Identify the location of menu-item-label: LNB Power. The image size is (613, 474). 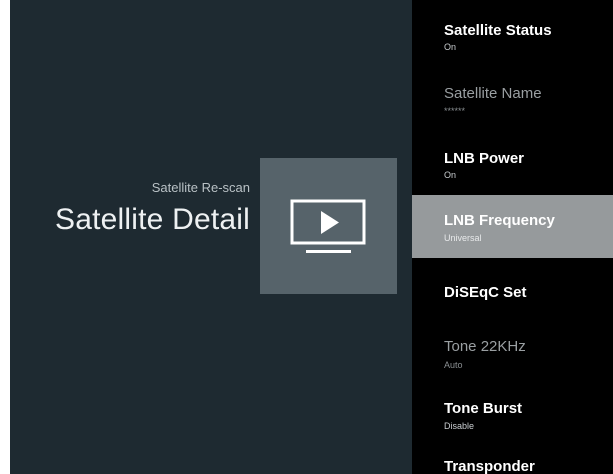
(484, 158).